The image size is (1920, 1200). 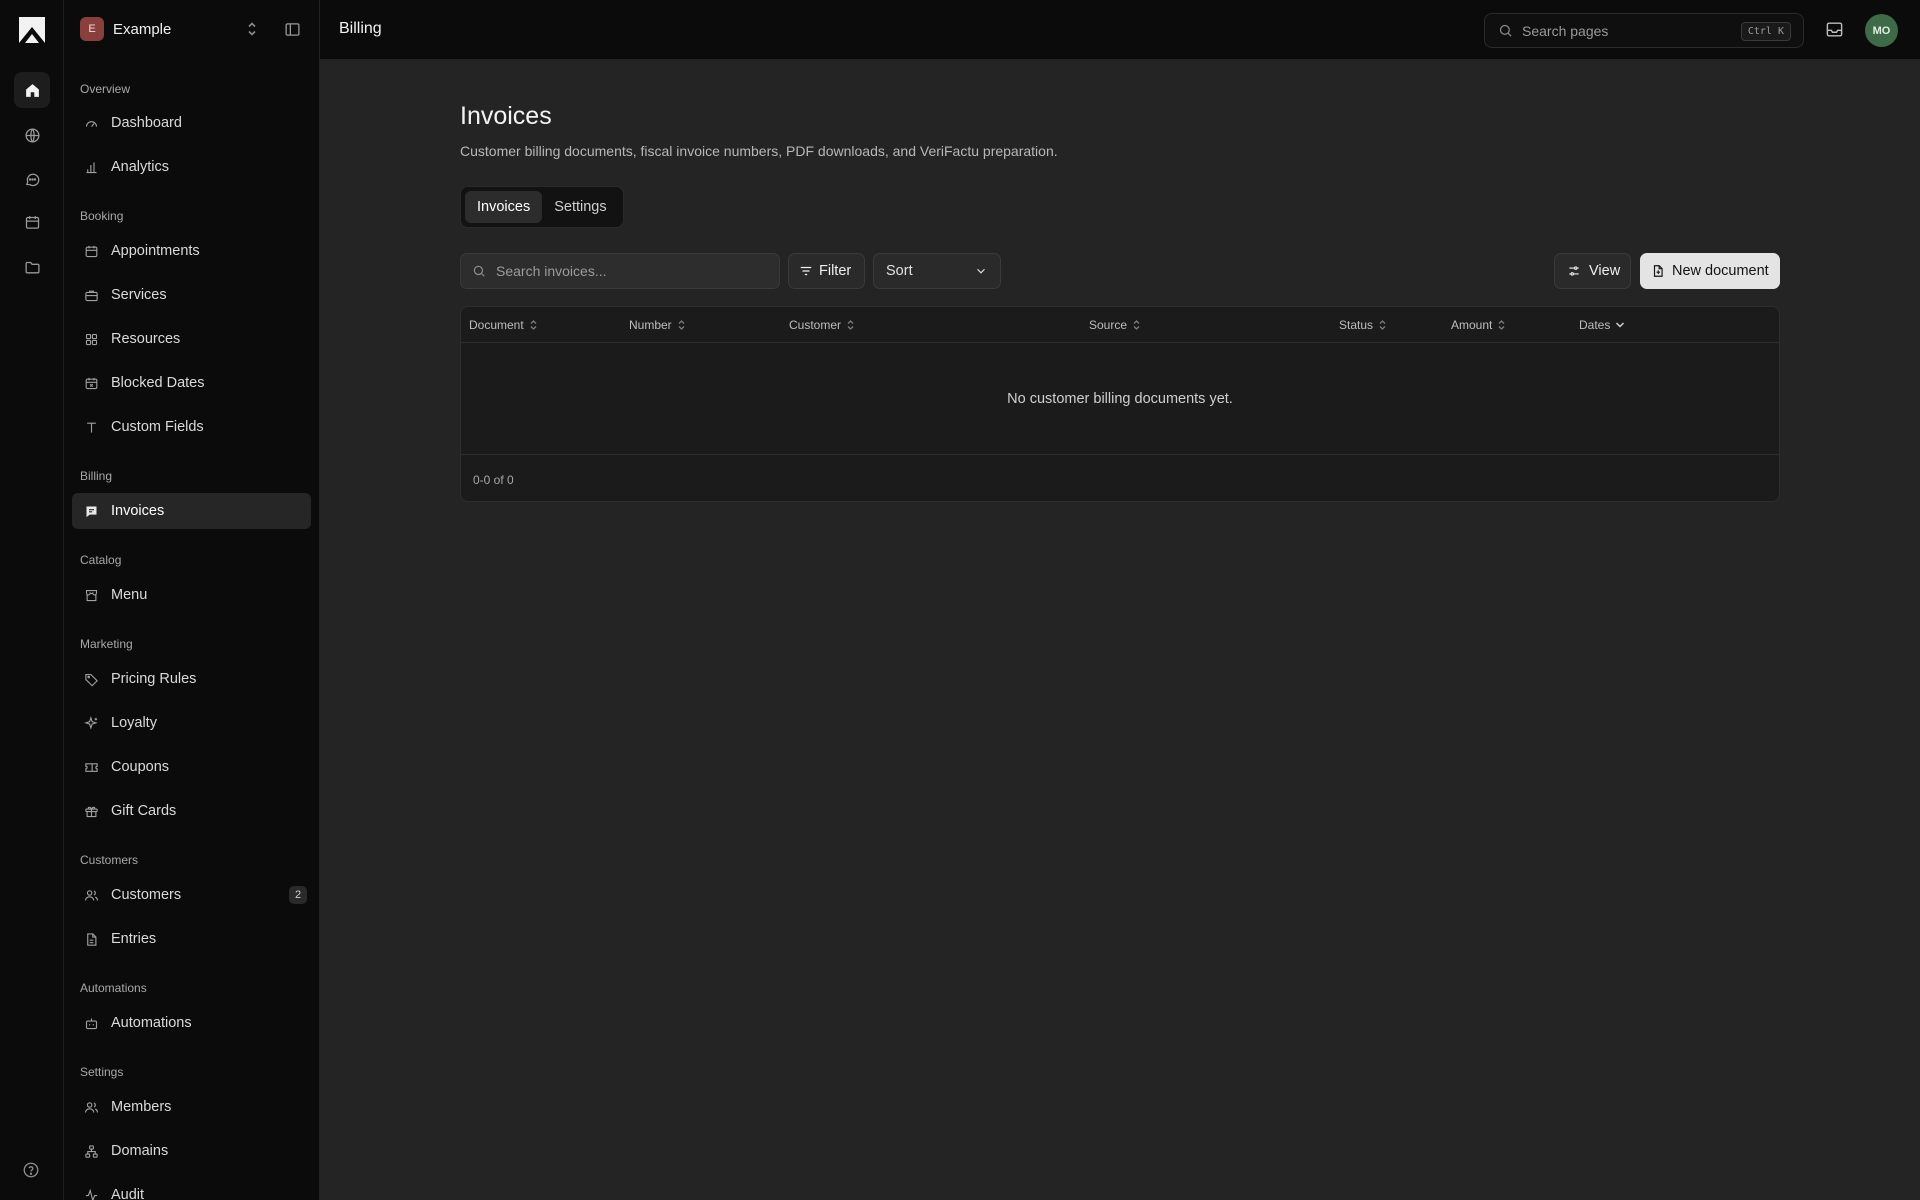 What do you see at coordinates (580, 207) in the screenshot?
I see `tab-settings: Settings` at bounding box center [580, 207].